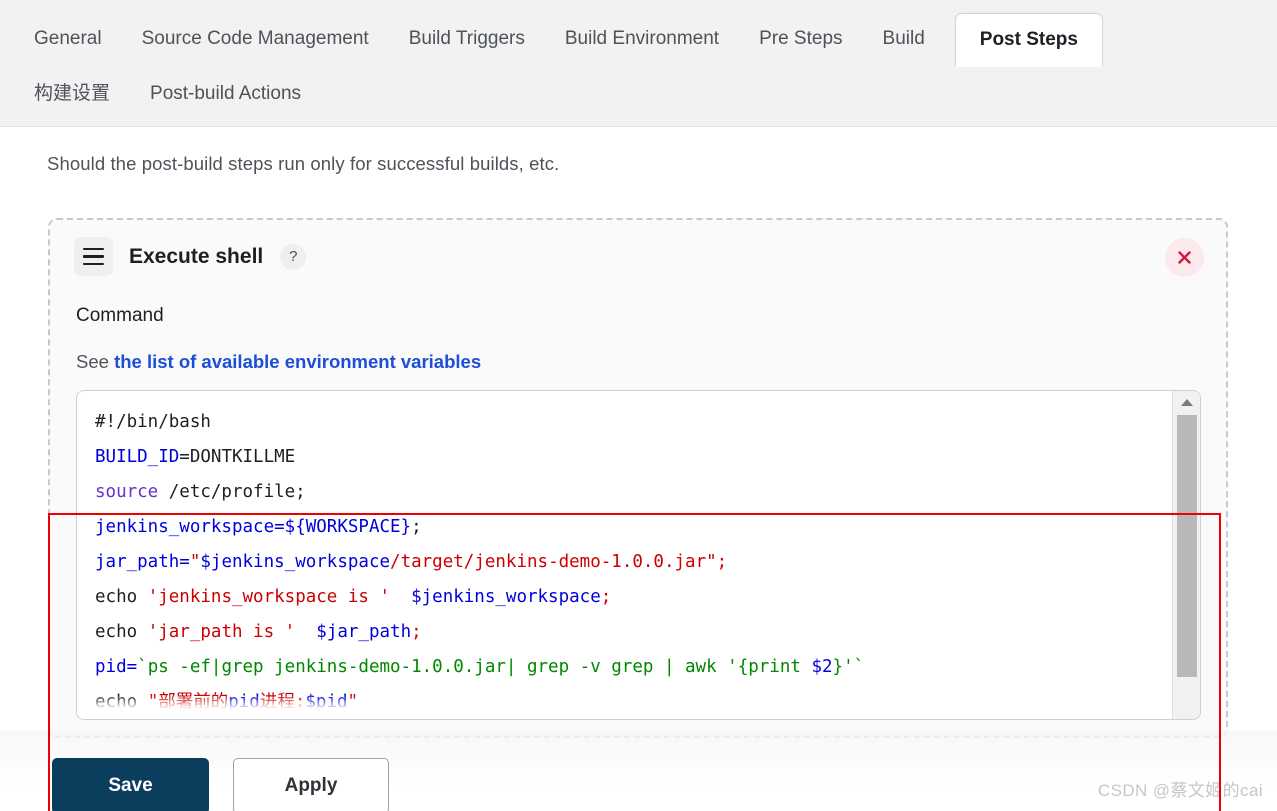 This screenshot has width=1277, height=811. What do you see at coordinates (822, 667) in the screenshot?
I see `code-token: $2` at bounding box center [822, 667].